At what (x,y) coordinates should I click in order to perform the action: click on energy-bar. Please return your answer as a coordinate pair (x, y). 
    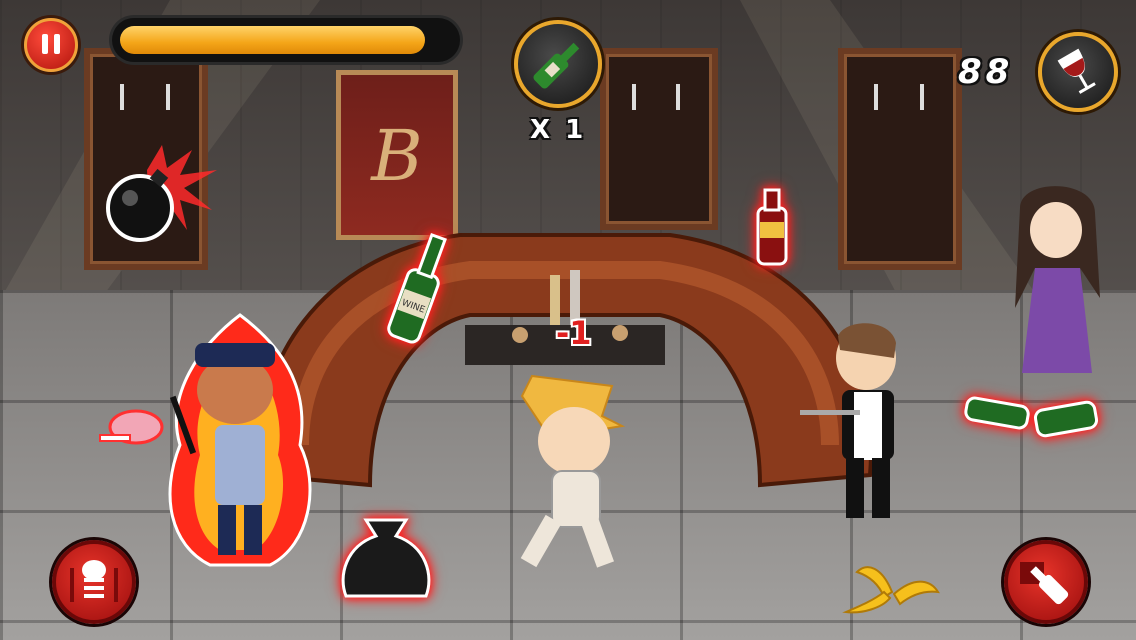
    Looking at the image, I should click on (286, 40).